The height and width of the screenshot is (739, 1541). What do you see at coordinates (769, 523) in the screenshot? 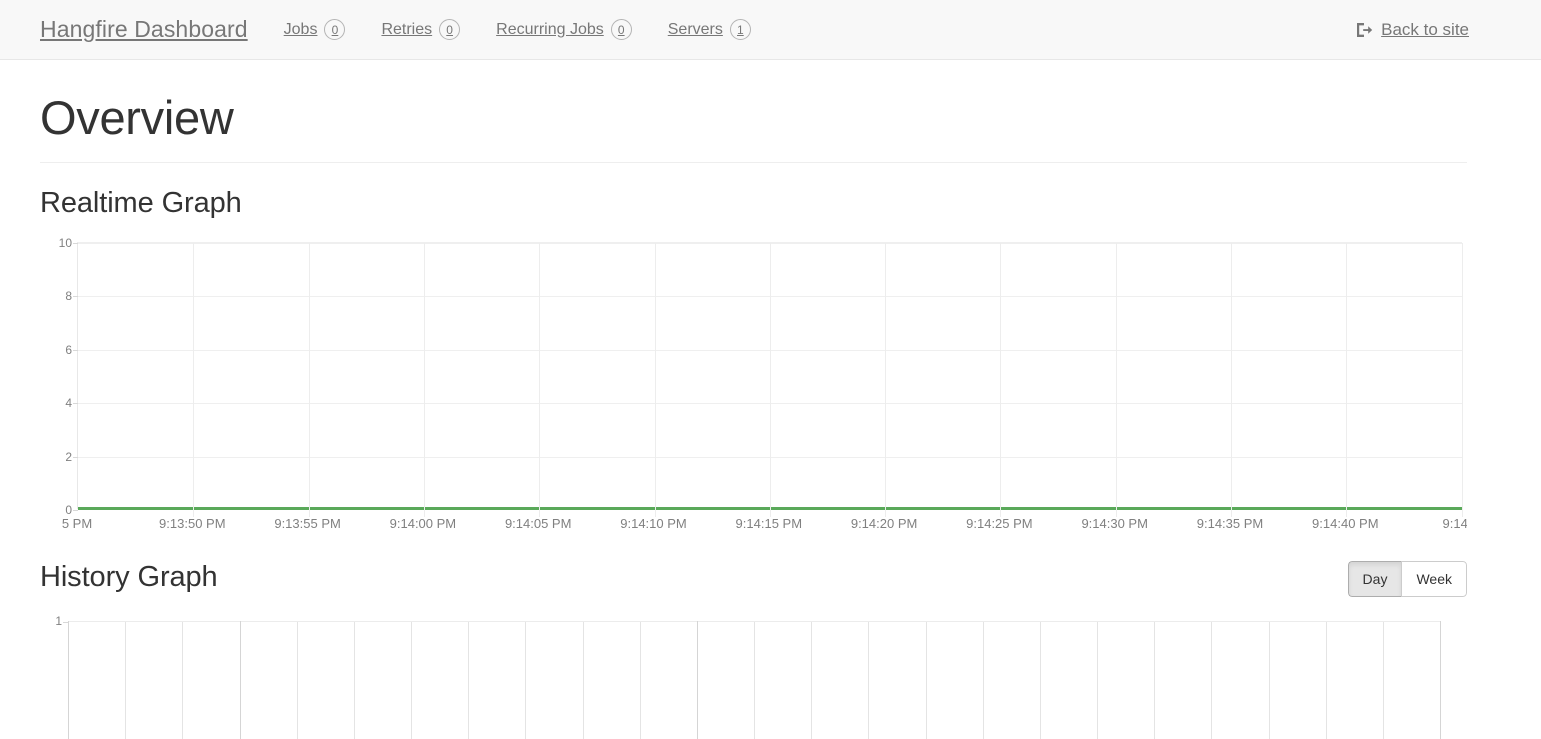
I see `realtime-x-tick-label: 9:14:15 PM` at bounding box center [769, 523].